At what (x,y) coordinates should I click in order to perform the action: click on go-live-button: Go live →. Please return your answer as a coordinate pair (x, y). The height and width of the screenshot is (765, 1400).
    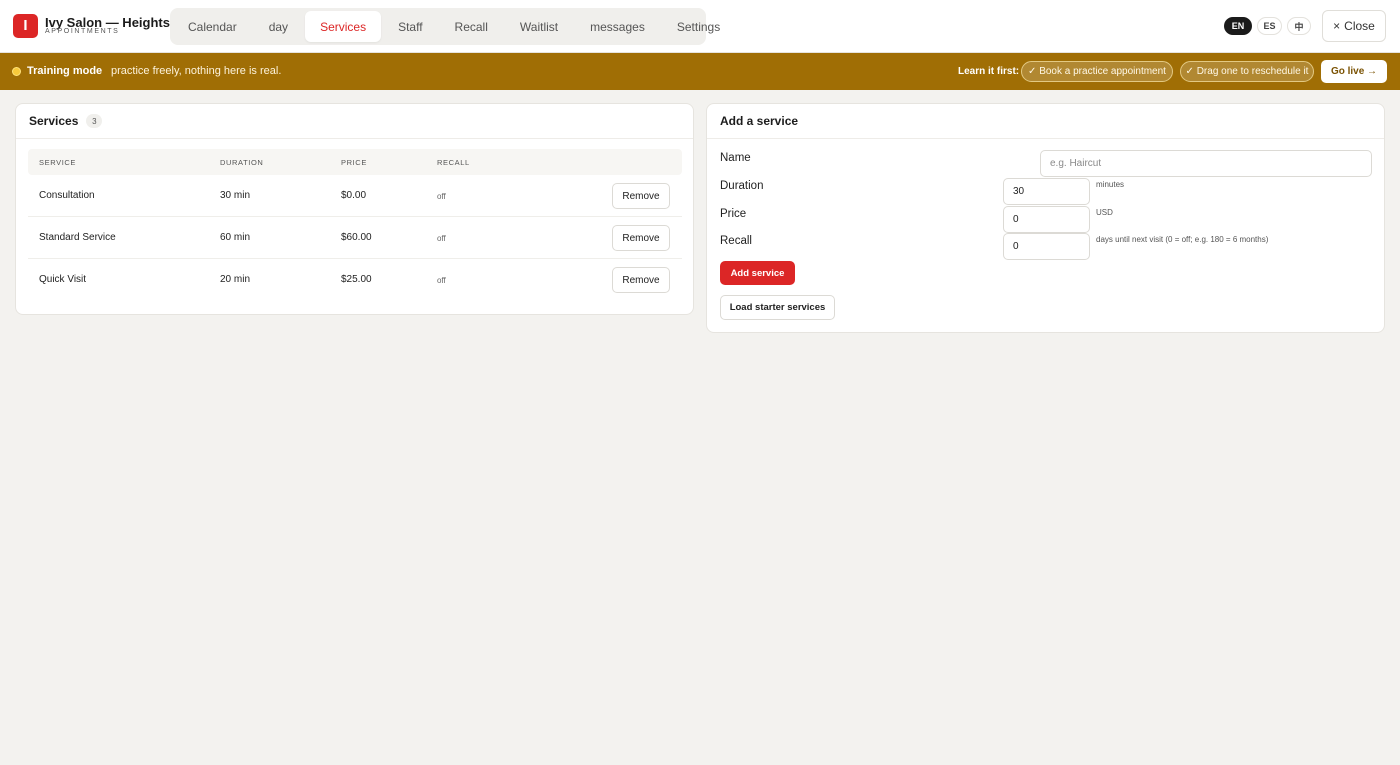
    Looking at the image, I should click on (1354, 71).